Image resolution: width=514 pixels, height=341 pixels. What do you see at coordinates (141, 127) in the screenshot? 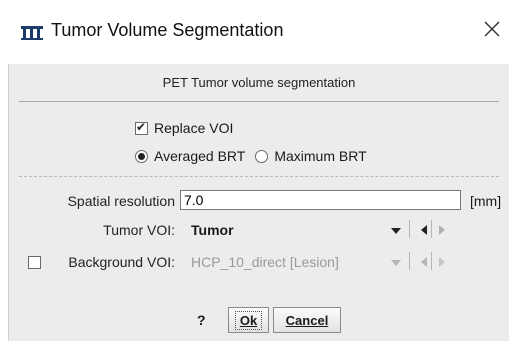
I see `replace-voi-checkbox` at bounding box center [141, 127].